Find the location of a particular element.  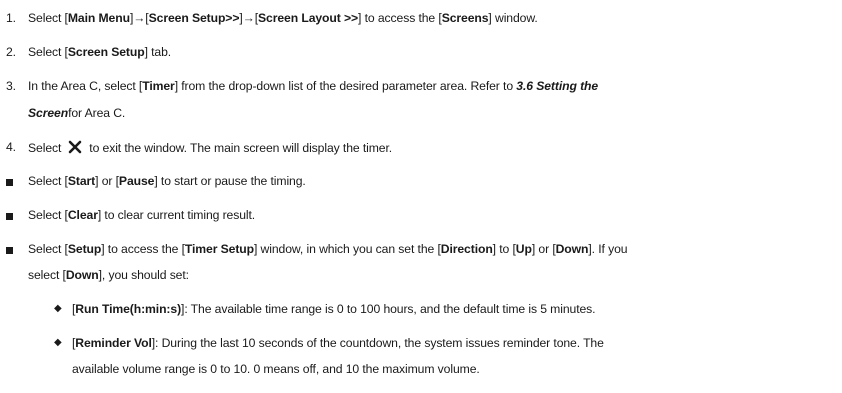

step-number: 4. is located at coordinates (11, 147).